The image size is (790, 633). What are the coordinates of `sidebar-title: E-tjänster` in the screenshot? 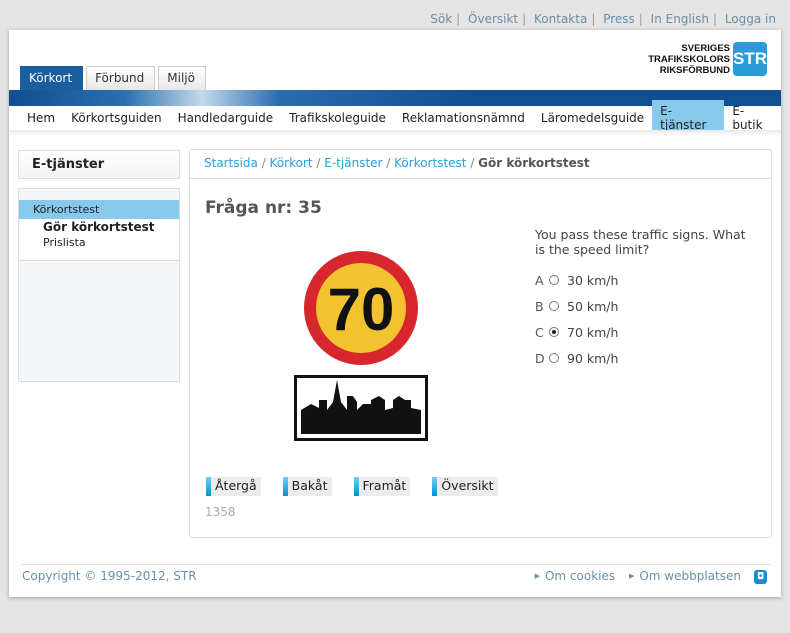 It's located at (99, 164).